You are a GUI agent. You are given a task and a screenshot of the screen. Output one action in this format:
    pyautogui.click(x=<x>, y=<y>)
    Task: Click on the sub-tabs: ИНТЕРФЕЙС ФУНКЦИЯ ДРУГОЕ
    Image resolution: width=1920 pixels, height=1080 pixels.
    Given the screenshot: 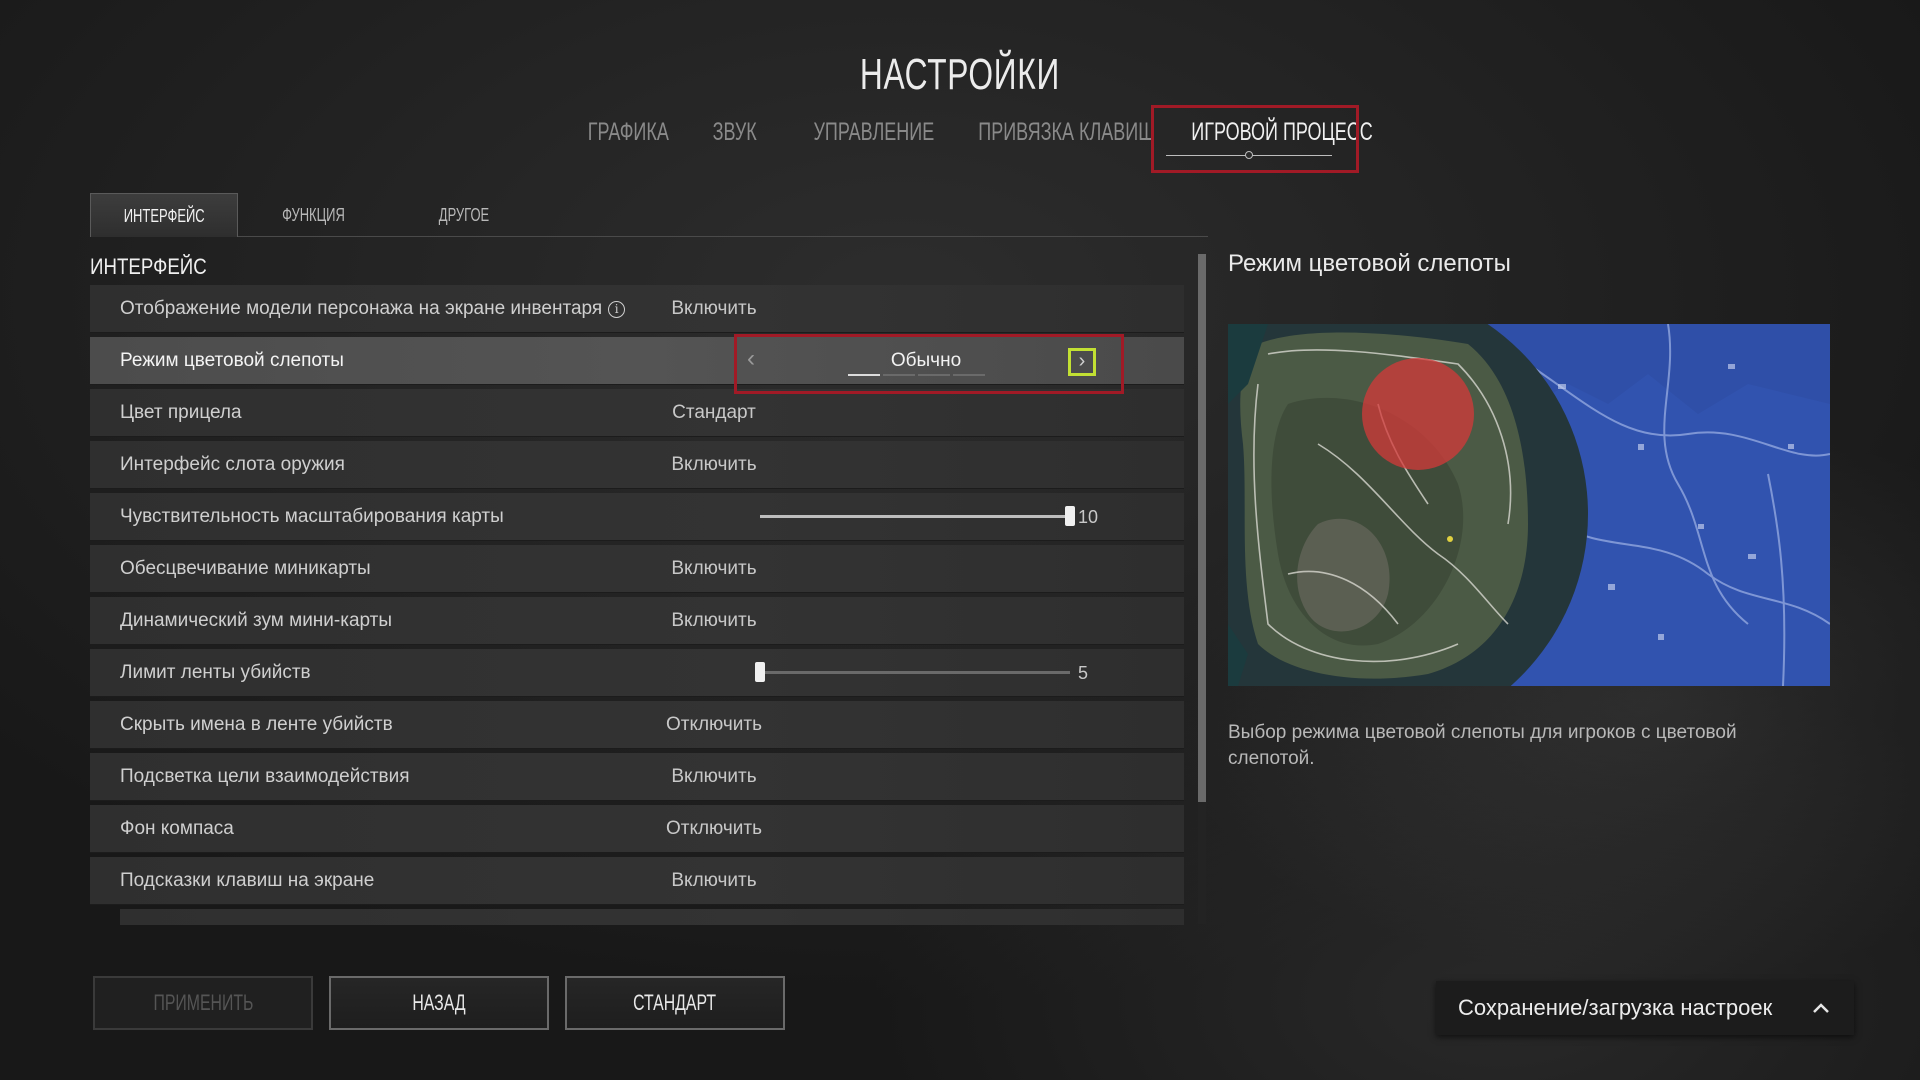 What is the action you would take?
    pyautogui.click(x=649, y=215)
    